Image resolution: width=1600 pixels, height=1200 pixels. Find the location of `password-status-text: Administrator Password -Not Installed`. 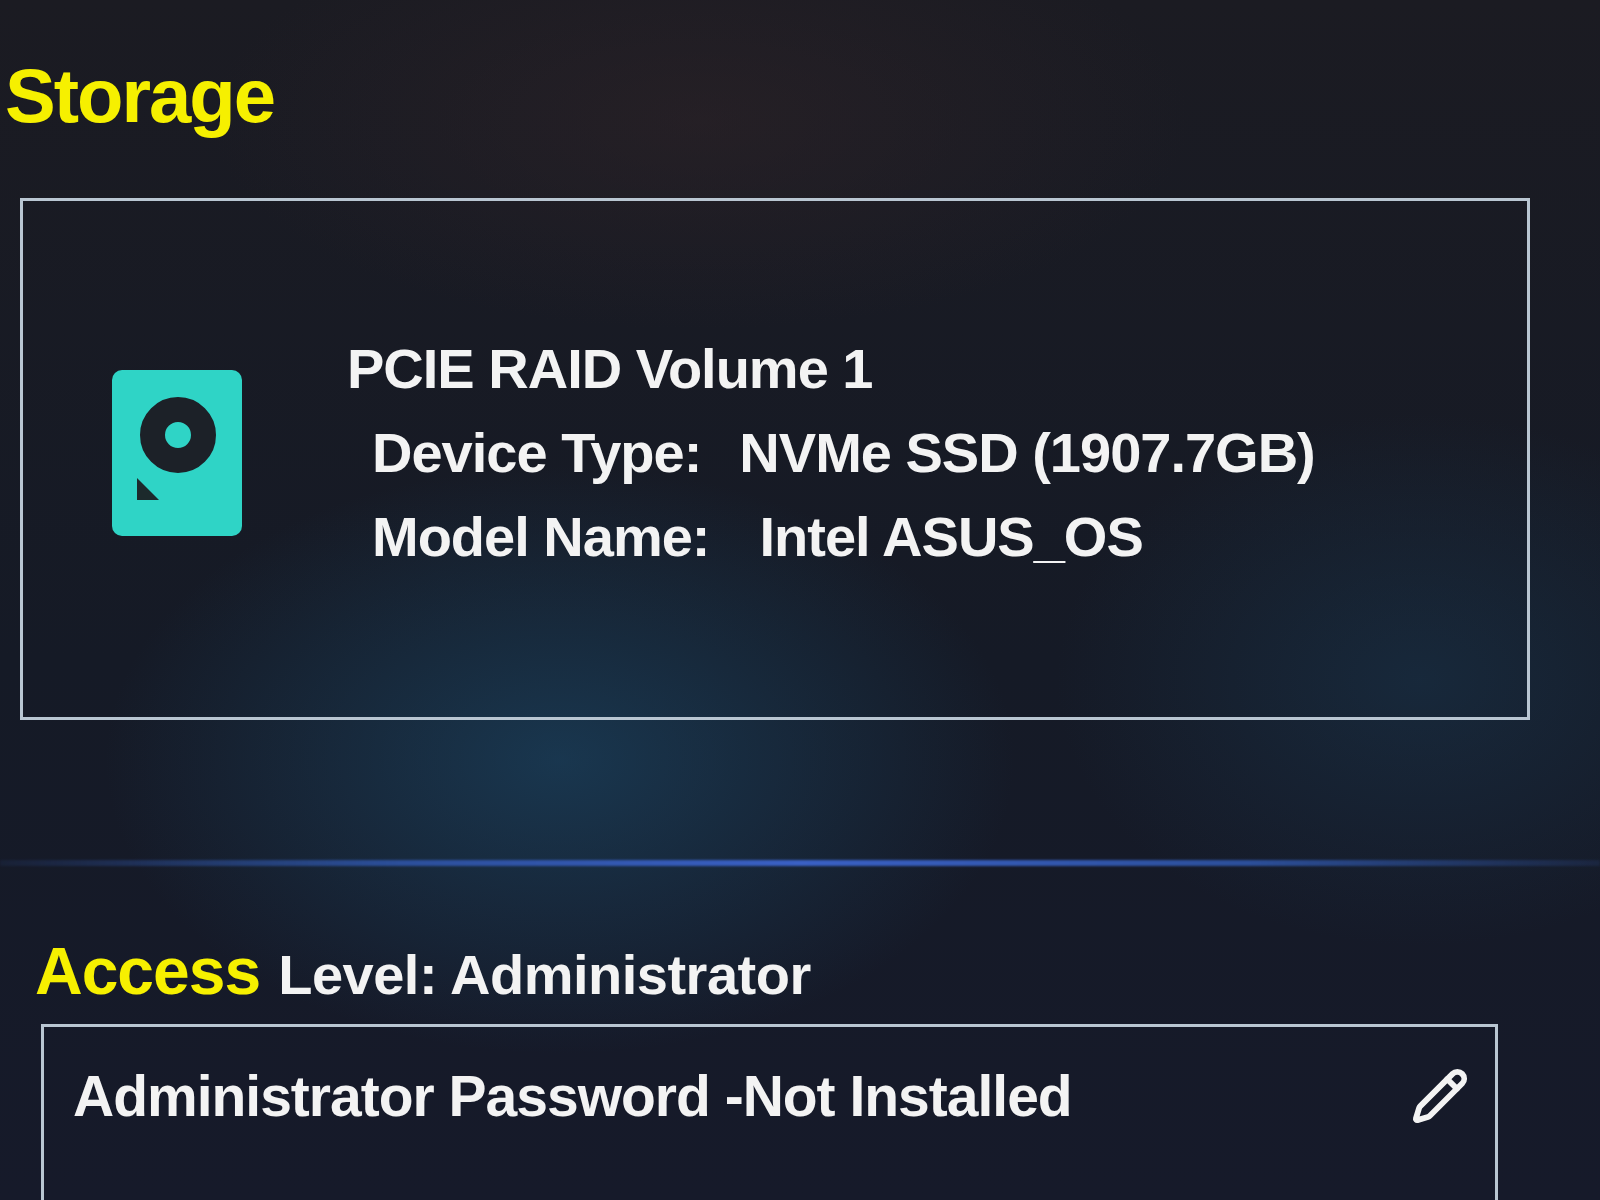

password-status-text: Administrator Password -Not Installed is located at coordinates (572, 1096).